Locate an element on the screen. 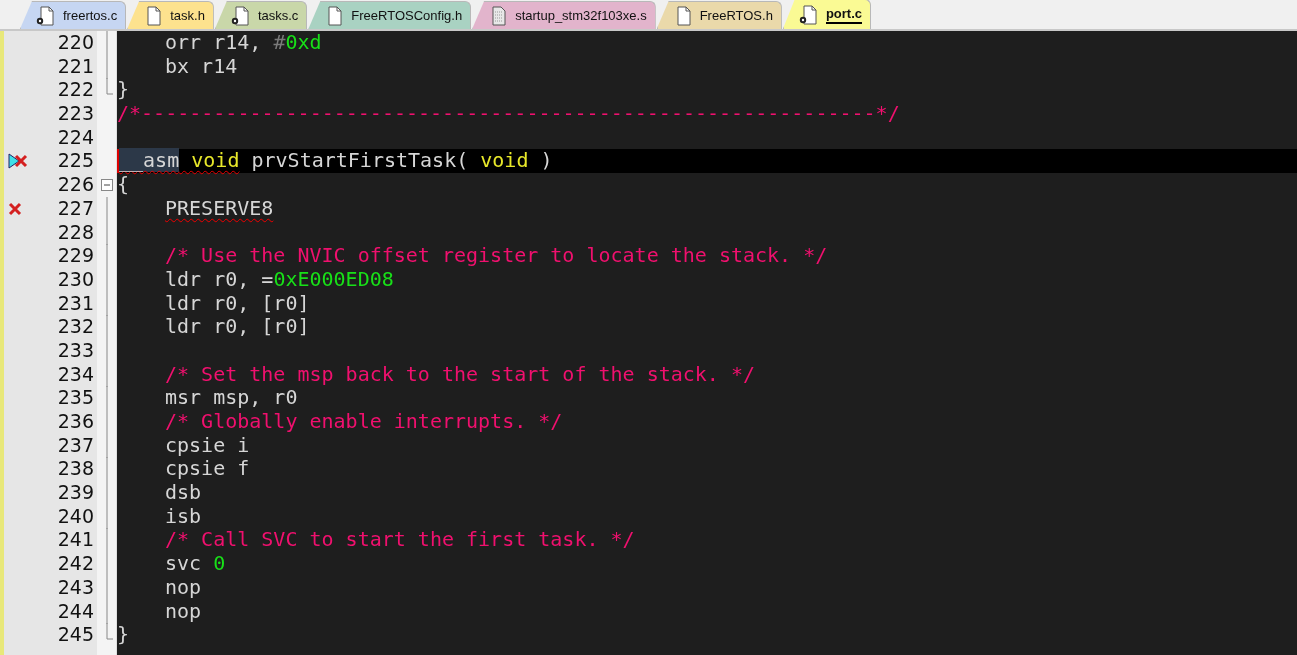 The width and height of the screenshot is (1297, 655). code-line: bx r14 is located at coordinates (201, 65).